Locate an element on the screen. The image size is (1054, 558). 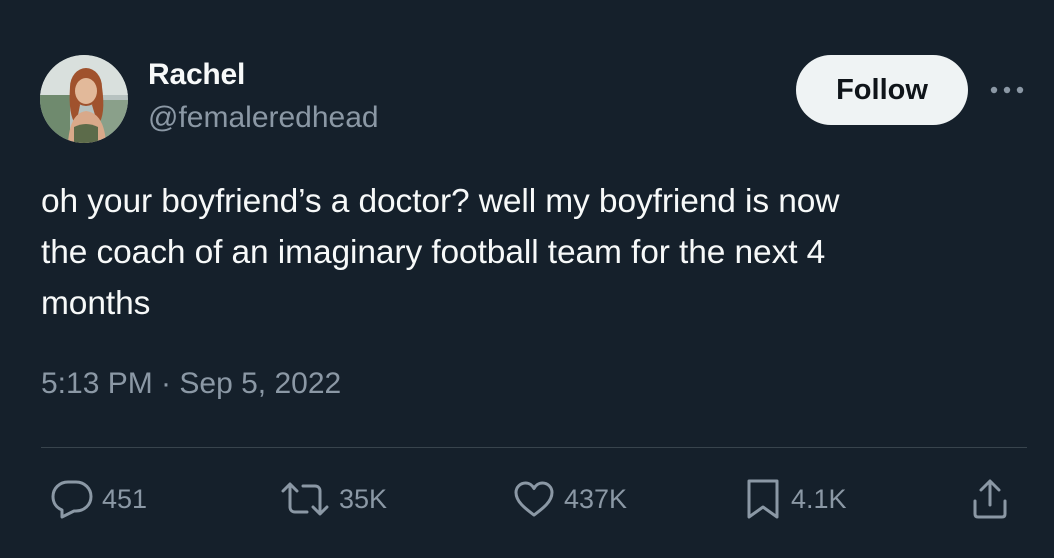
like-button: 437K is located at coordinates (569, 499).